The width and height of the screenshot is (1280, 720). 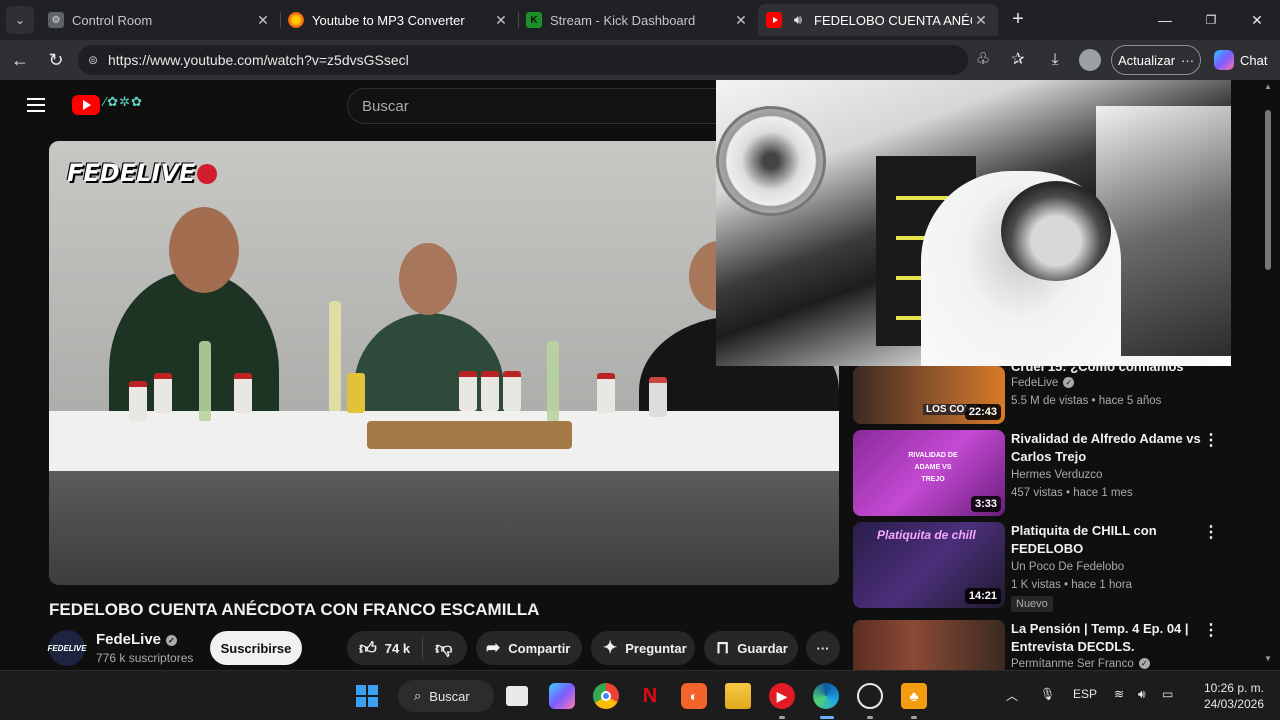 I want to click on show-hidden-icons: ︿, so click(x=1012, y=695).